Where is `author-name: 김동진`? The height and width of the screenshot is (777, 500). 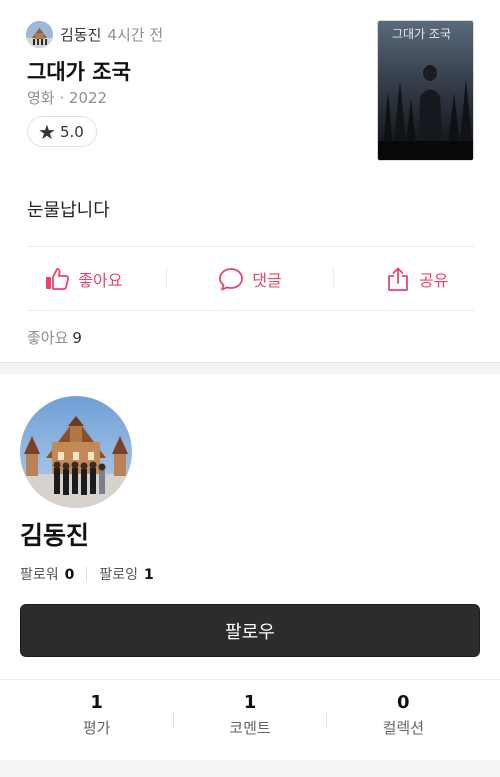 author-name: 김동진 is located at coordinates (80, 34).